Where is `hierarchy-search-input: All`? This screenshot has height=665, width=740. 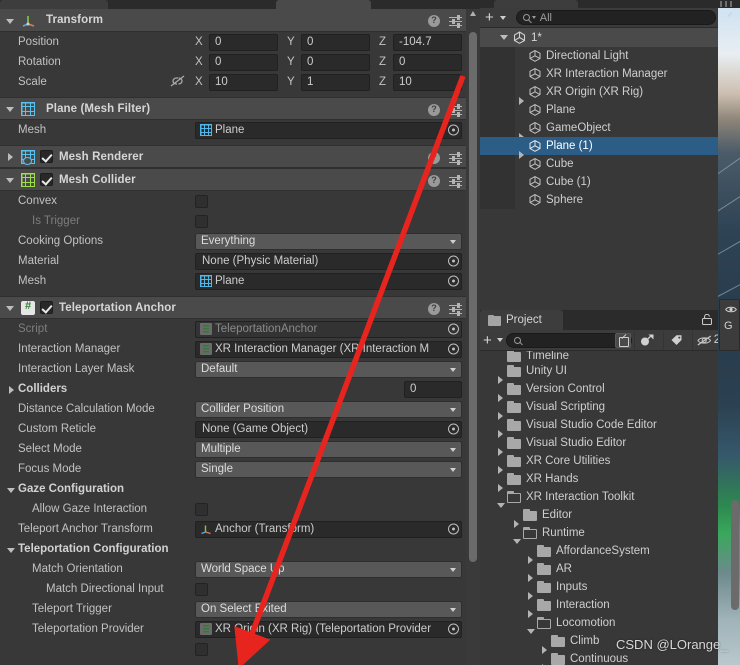 hierarchy-search-input: All is located at coordinates (615, 17).